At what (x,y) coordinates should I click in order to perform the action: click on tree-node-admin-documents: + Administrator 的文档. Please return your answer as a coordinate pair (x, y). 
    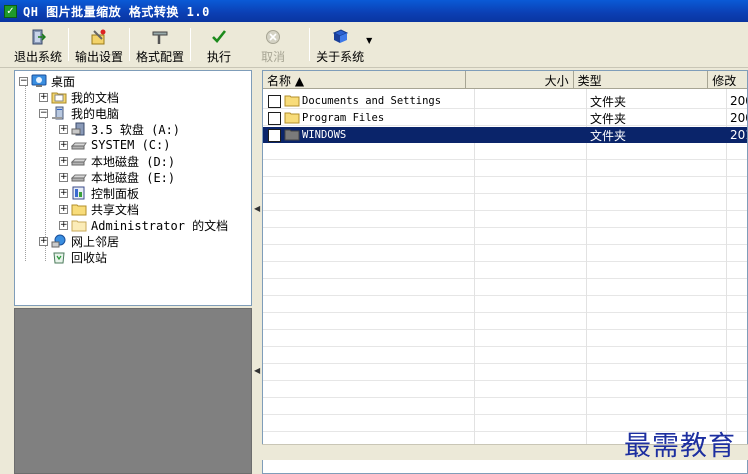
    Looking at the image, I should click on (143, 225).